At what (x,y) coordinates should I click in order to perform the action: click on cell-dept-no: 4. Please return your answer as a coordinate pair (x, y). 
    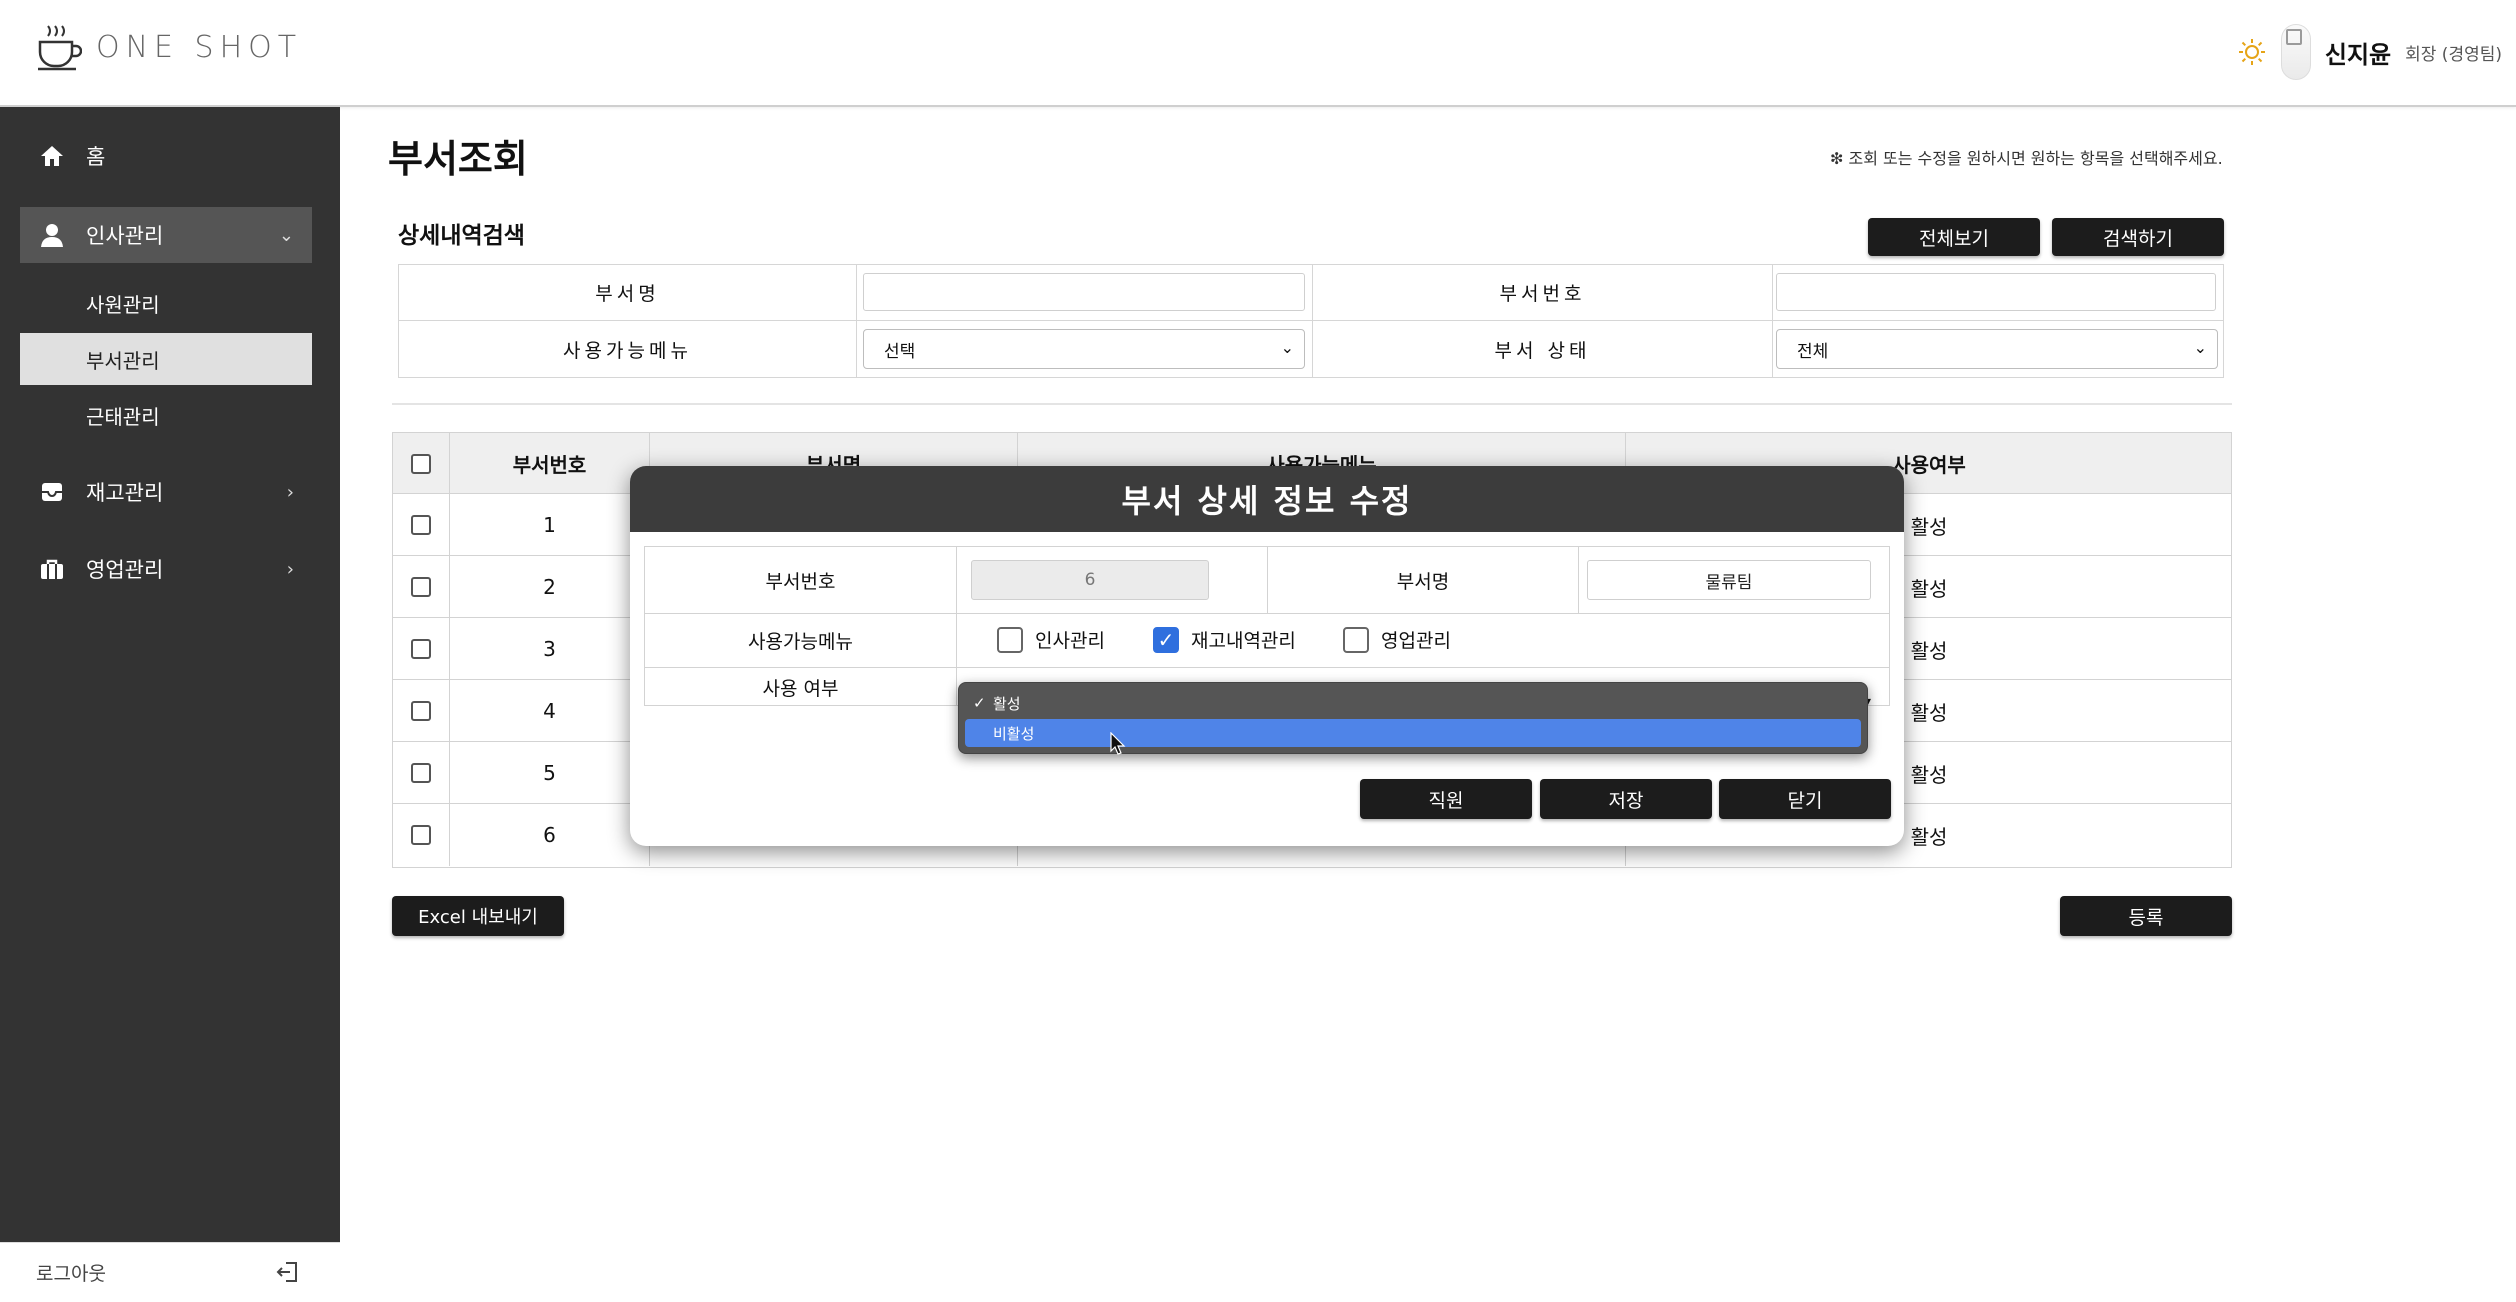
    Looking at the image, I should click on (550, 711).